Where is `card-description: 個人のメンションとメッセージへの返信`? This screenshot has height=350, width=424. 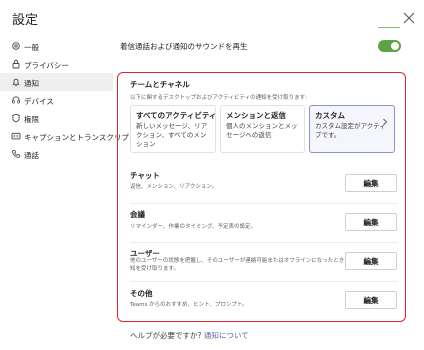
card-description: 個人のメンションとメッセージへの返信 is located at coordinates (262, 130).